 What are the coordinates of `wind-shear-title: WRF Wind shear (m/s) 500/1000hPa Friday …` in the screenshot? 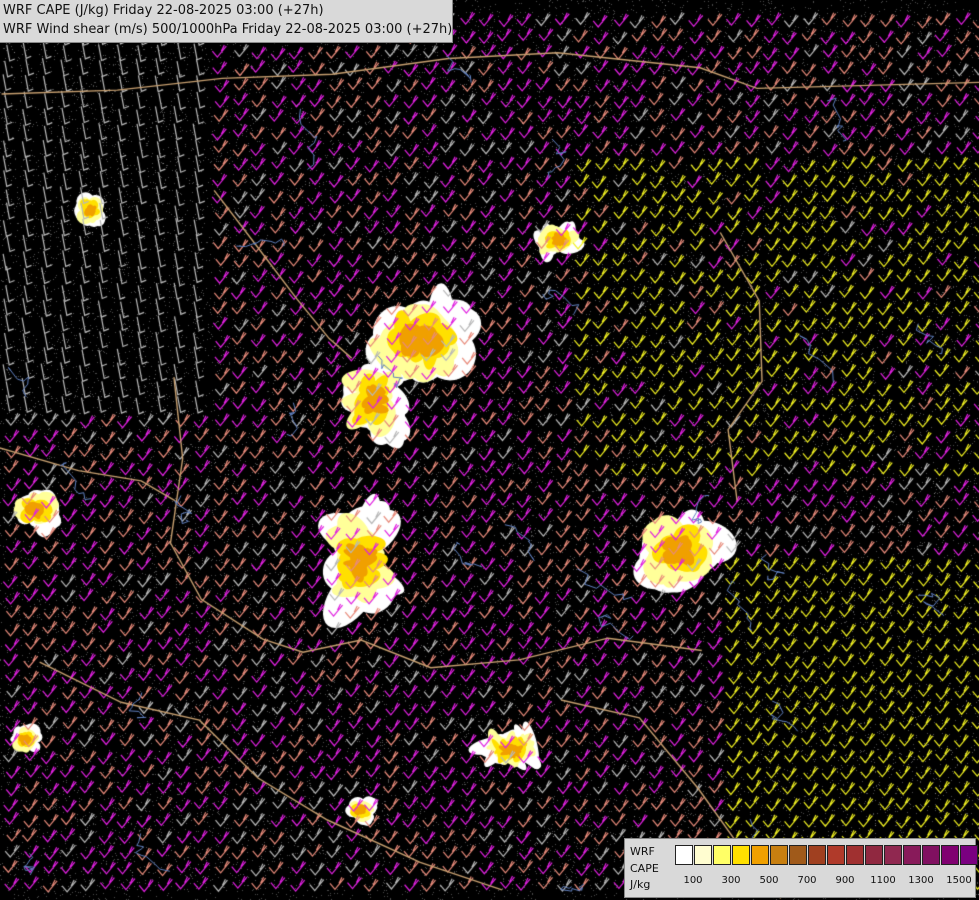 It's located at (228, 29).